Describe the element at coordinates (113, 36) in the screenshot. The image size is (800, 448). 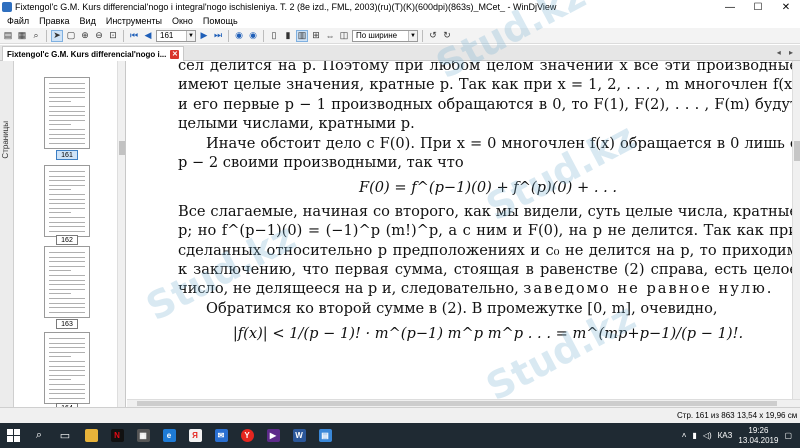
I see `zoom-rect-icon: ⊡` at that location.